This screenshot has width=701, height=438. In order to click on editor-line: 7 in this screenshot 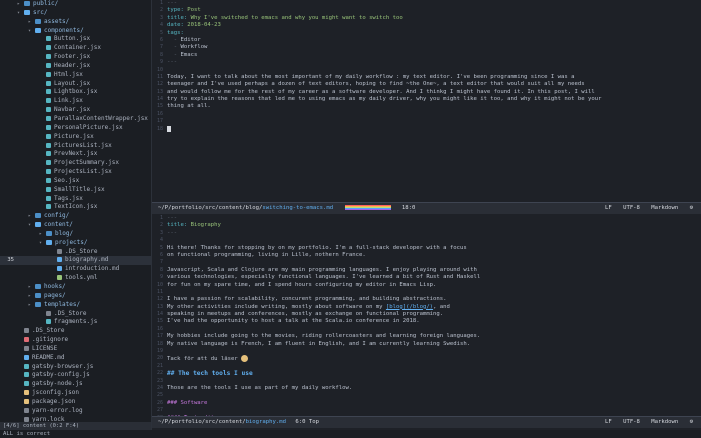, I will do `click(426, 262)`.